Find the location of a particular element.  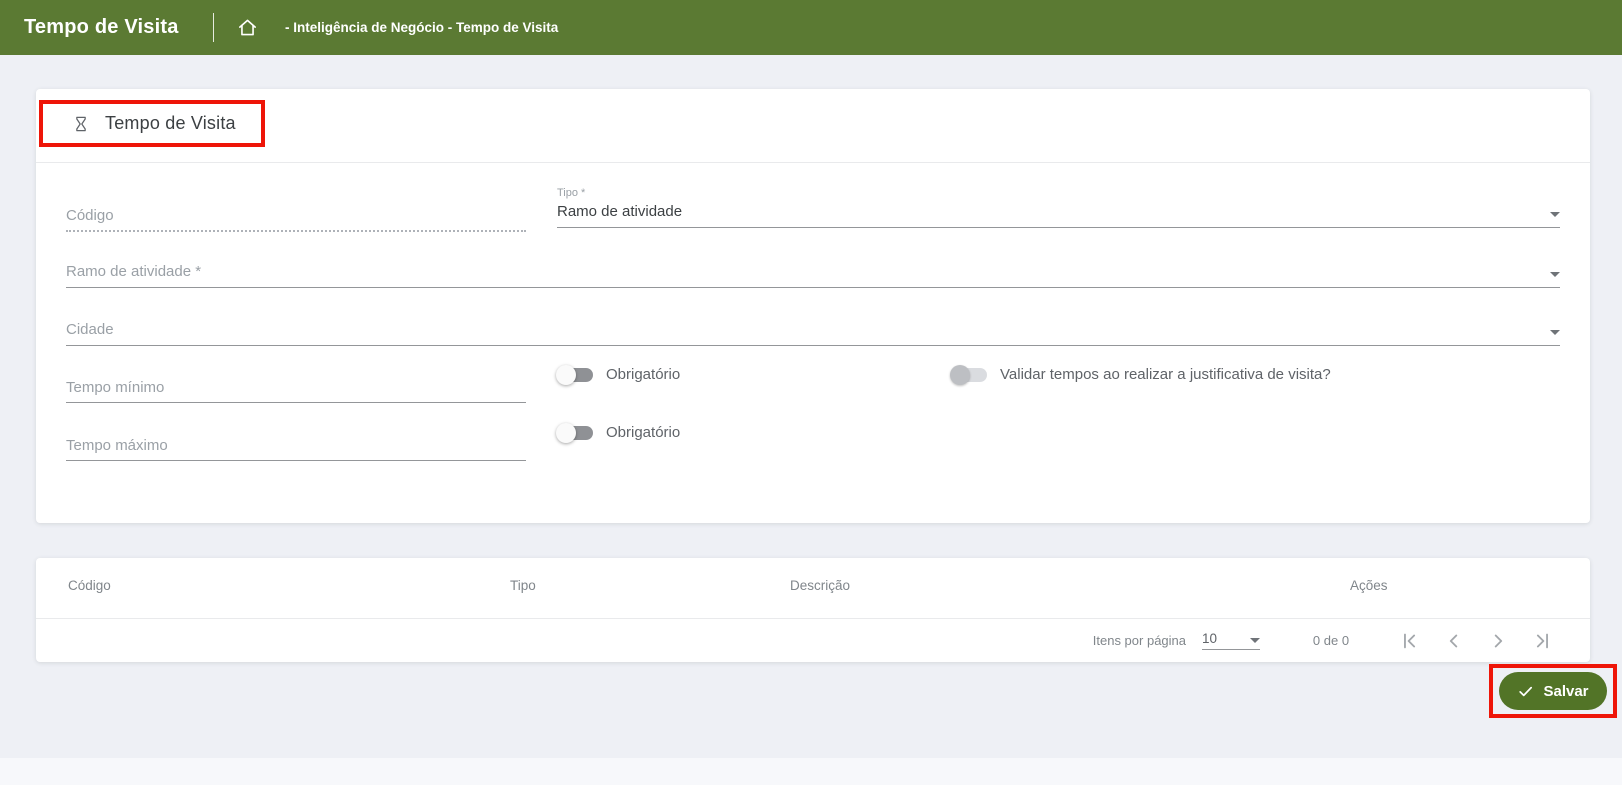

section-title: Tempo de Visita is located at coordinates (170, 123).